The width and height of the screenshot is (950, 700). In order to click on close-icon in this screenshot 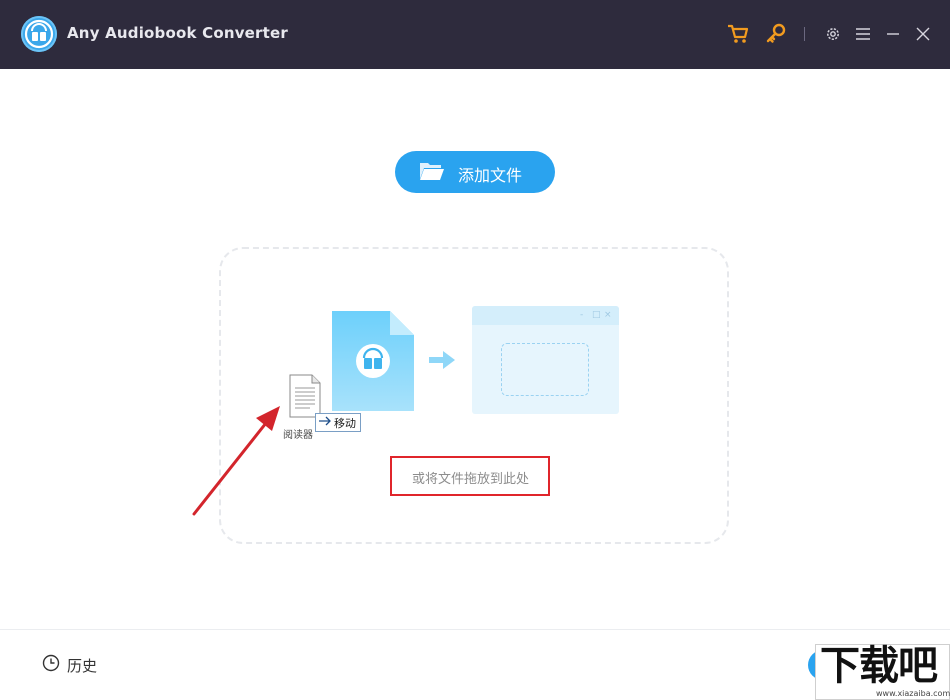, I will do `click(923, 34)`.